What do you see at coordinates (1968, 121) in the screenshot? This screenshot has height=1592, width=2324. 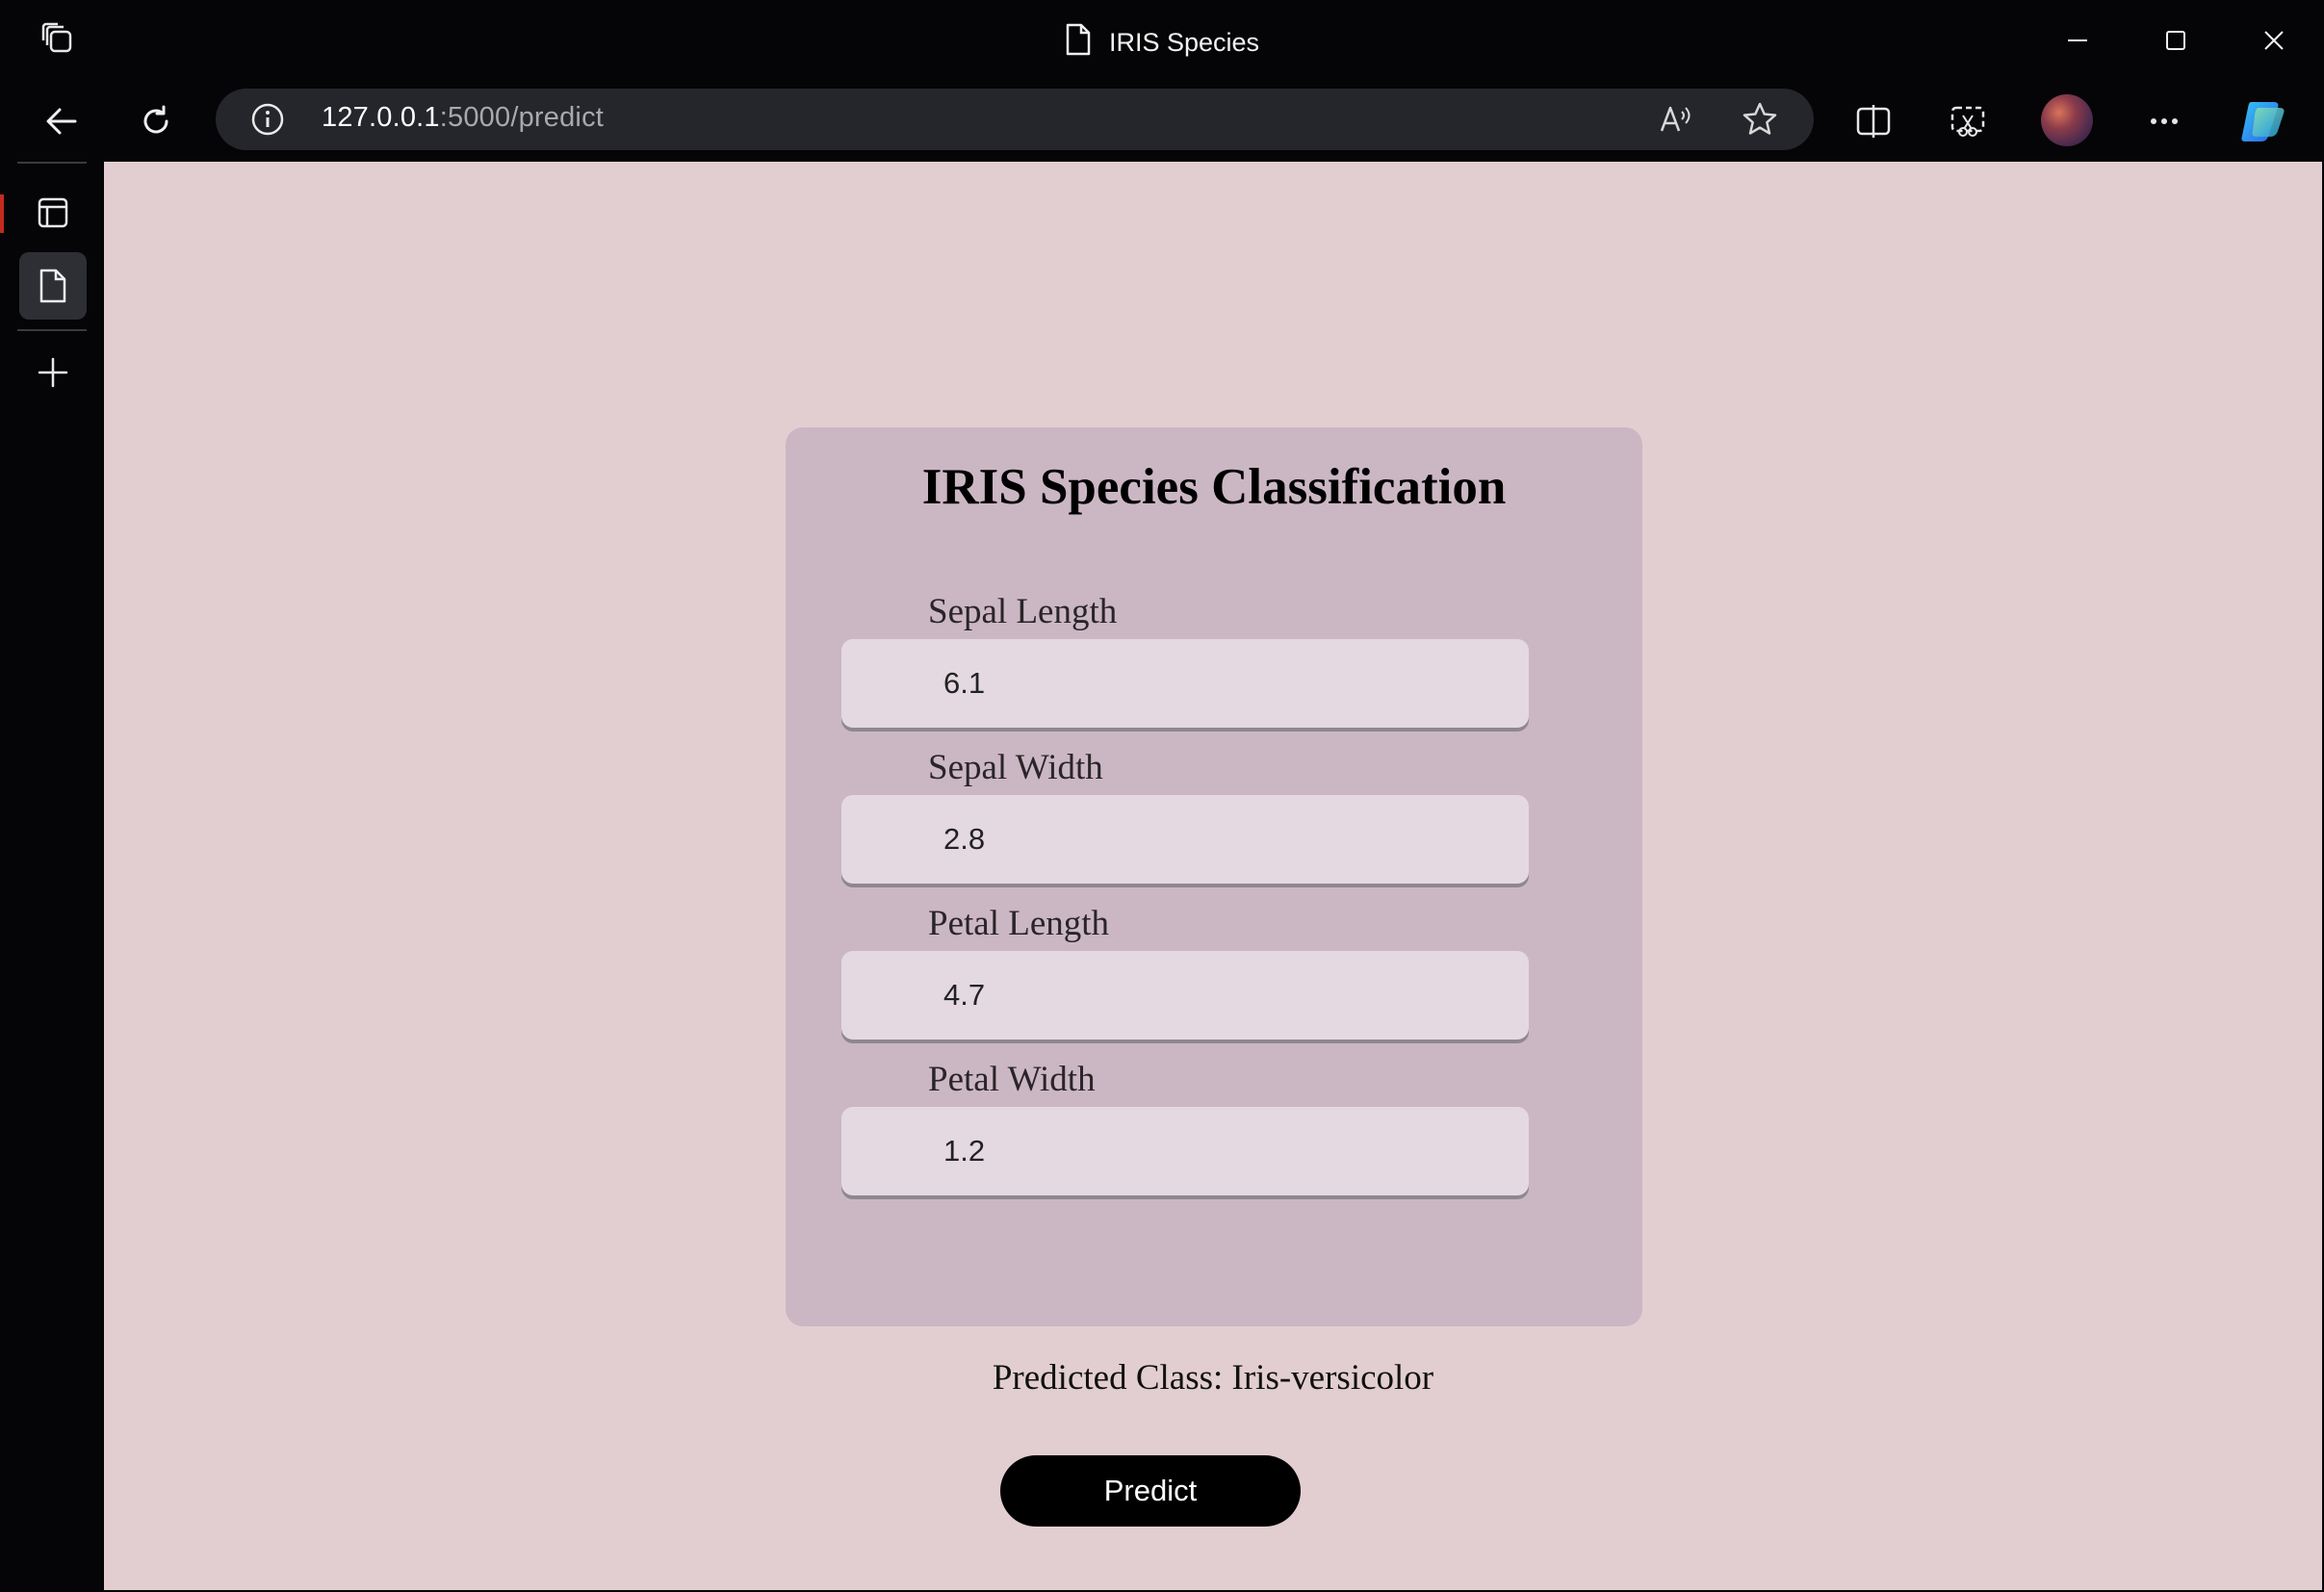 I see `screenshot-icon` at bounding box center [1968, 121].